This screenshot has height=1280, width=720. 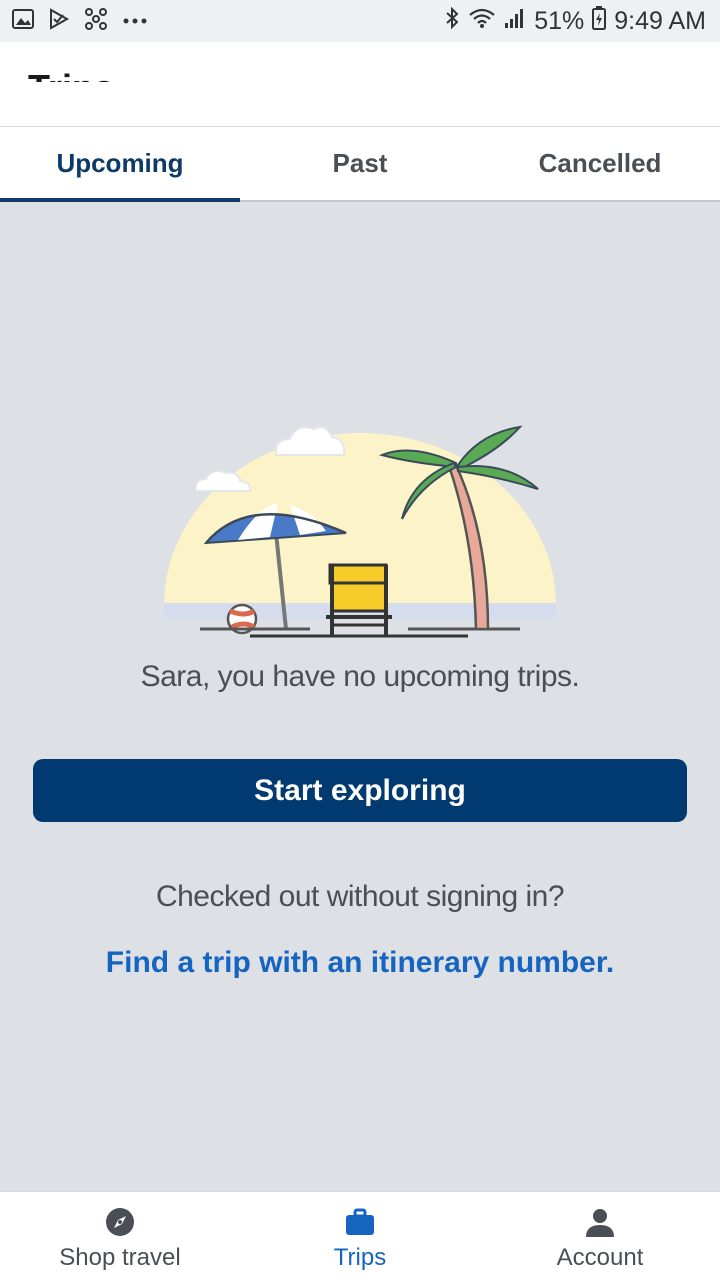 What do you see at coordinates (660, 20) in the screenshot?
I see `clock-time: 9:49 AM` at bounding box center [660, 20].